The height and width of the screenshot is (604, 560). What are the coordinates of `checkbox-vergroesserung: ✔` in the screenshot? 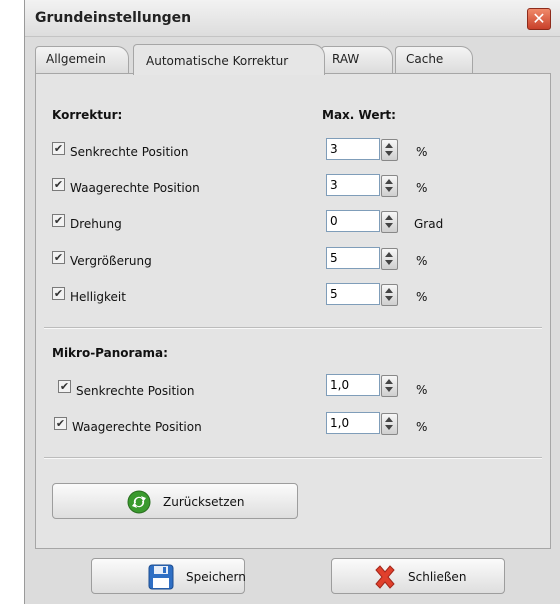 It's located at (58, 257).